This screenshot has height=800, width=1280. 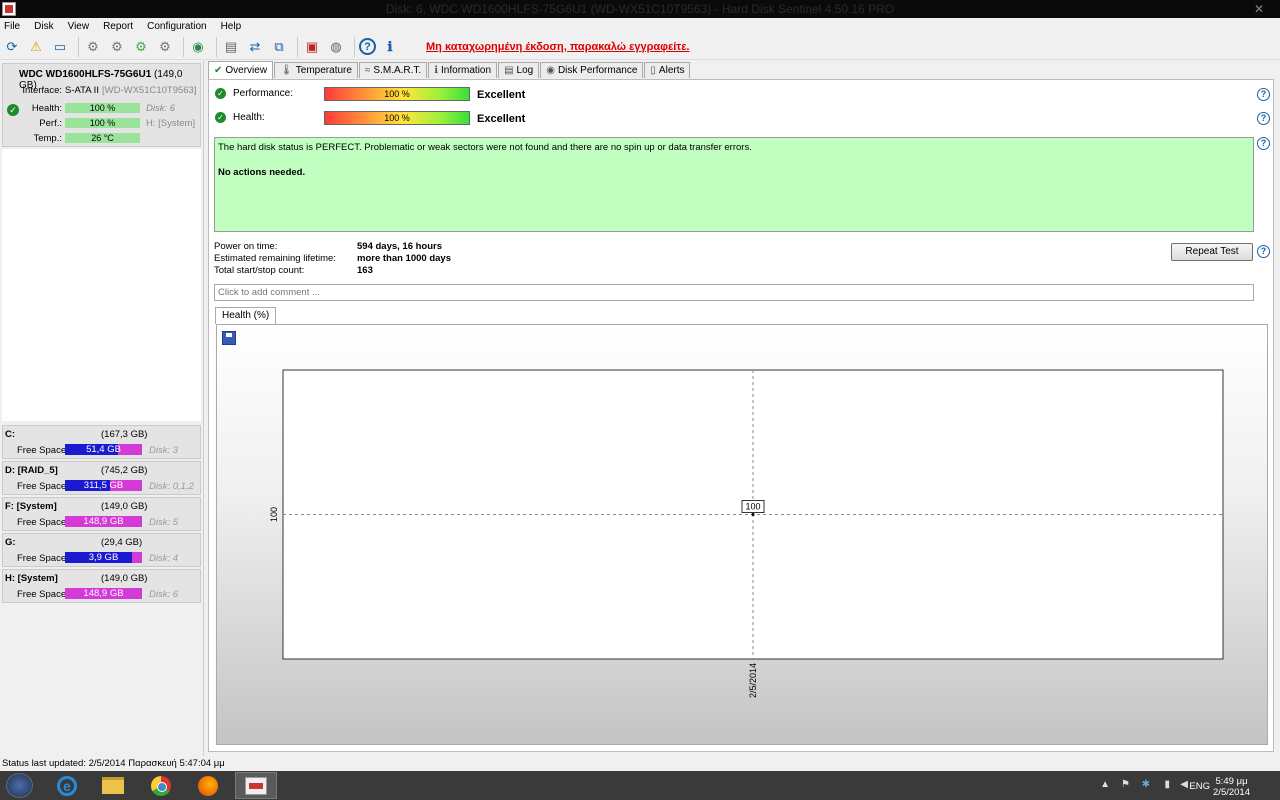 What do you see at coordinates (103, 593) in the screenshot?
I see `free-space-value: 148,9 GB` at bounding box center [103, 593].